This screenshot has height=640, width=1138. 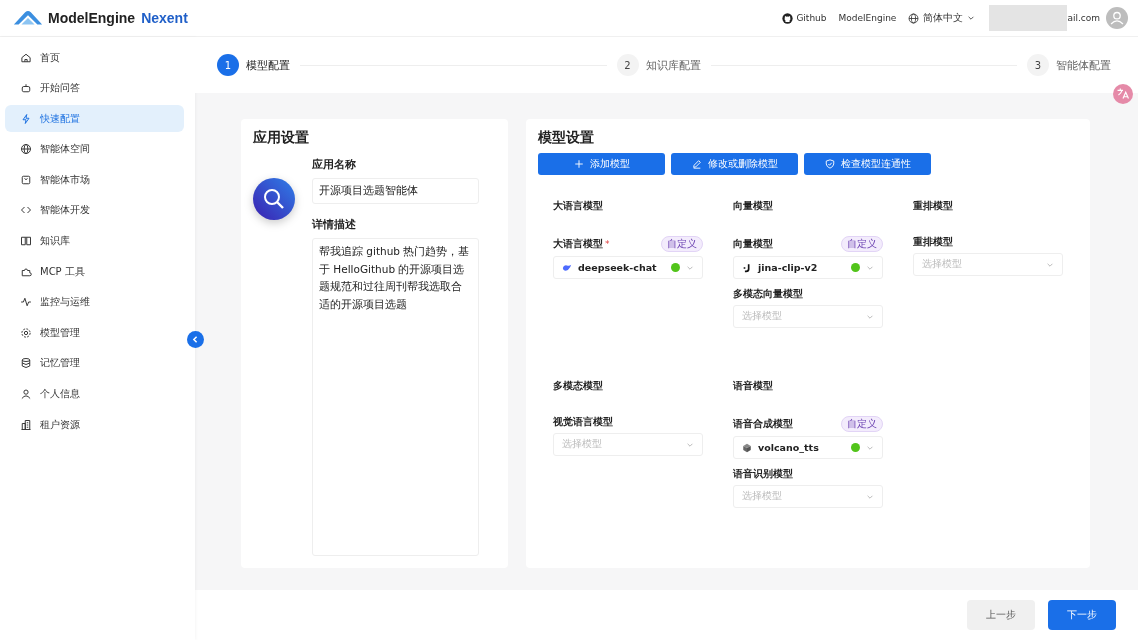 What do you see at coordinates (808, 447) in the screenshot?
I see `model-select: volcano_tts` at bounding box center [808, 447].